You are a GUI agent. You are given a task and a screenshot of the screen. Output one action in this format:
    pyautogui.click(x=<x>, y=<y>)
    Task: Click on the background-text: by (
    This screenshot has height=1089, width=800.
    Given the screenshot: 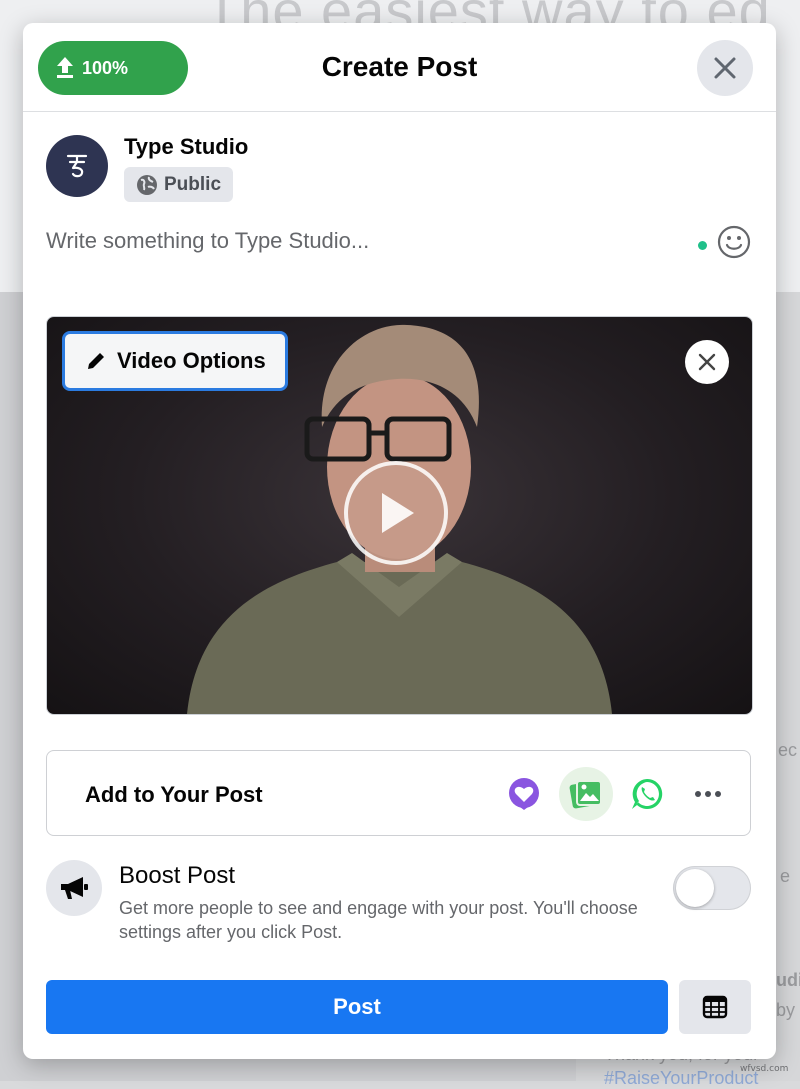 What is the action you would take?
    pyautogui.click(x=788, y=1010)
    